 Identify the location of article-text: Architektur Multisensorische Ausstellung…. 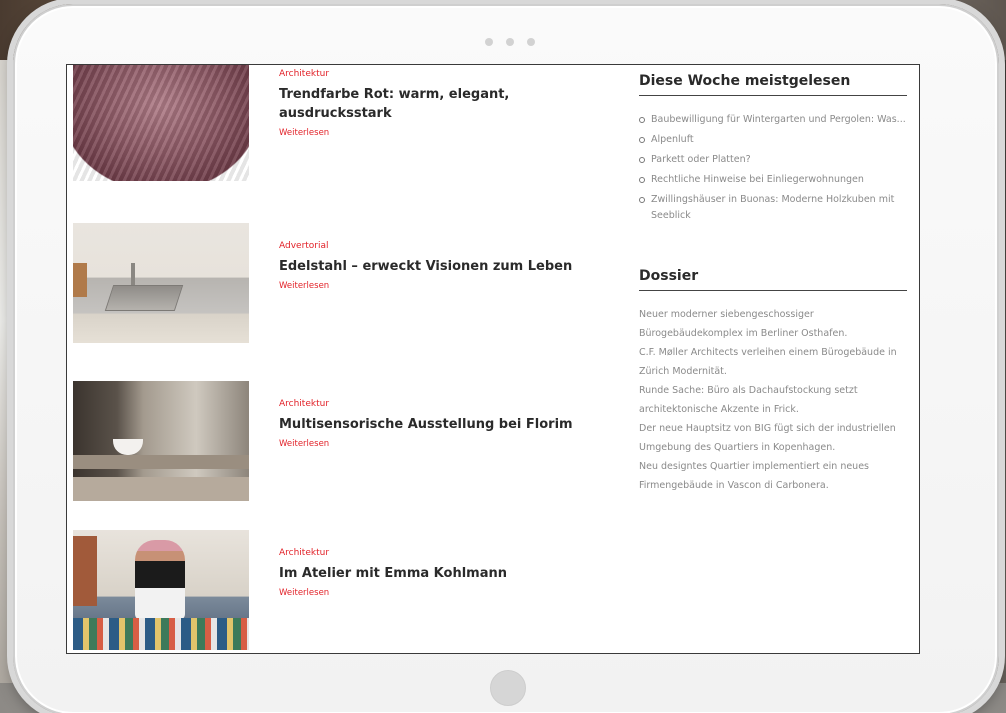
(439, 424).